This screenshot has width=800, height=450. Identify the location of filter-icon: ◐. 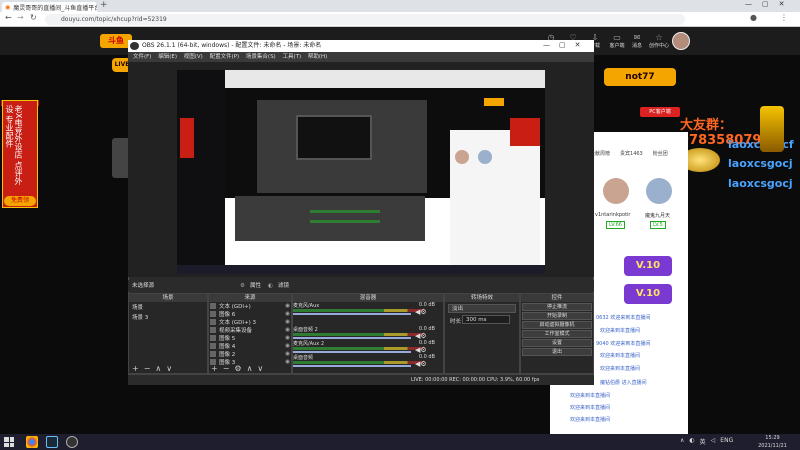
(270, 286).